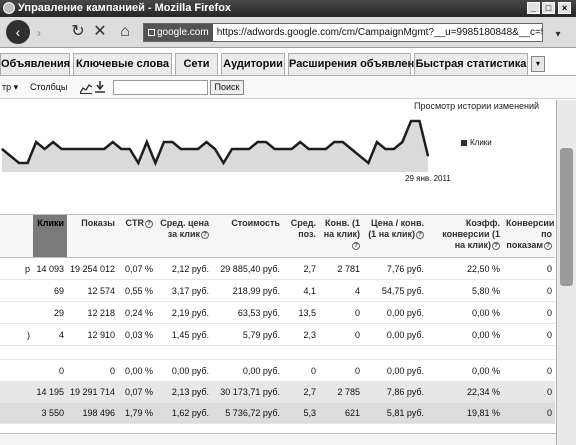 The image size is (576, 445). Describe the element at coordinates (247, 392) in the screenshot. I see `cell-cost: 30 173,71 руб.` at that location.